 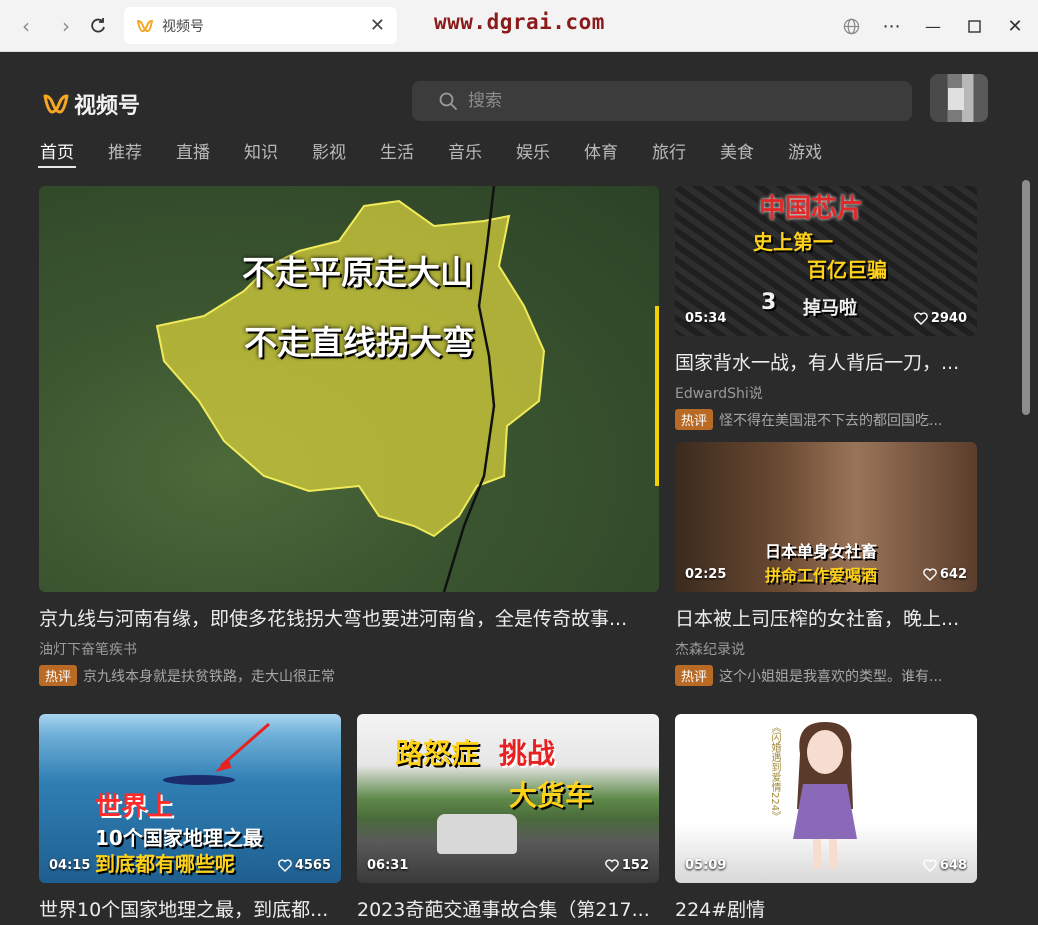 I want to click on video-thumbnail: 中国芯片 史上第一 百亿巨骗 3 掉马啦 05:34 2940, so click(x=826, y=261).